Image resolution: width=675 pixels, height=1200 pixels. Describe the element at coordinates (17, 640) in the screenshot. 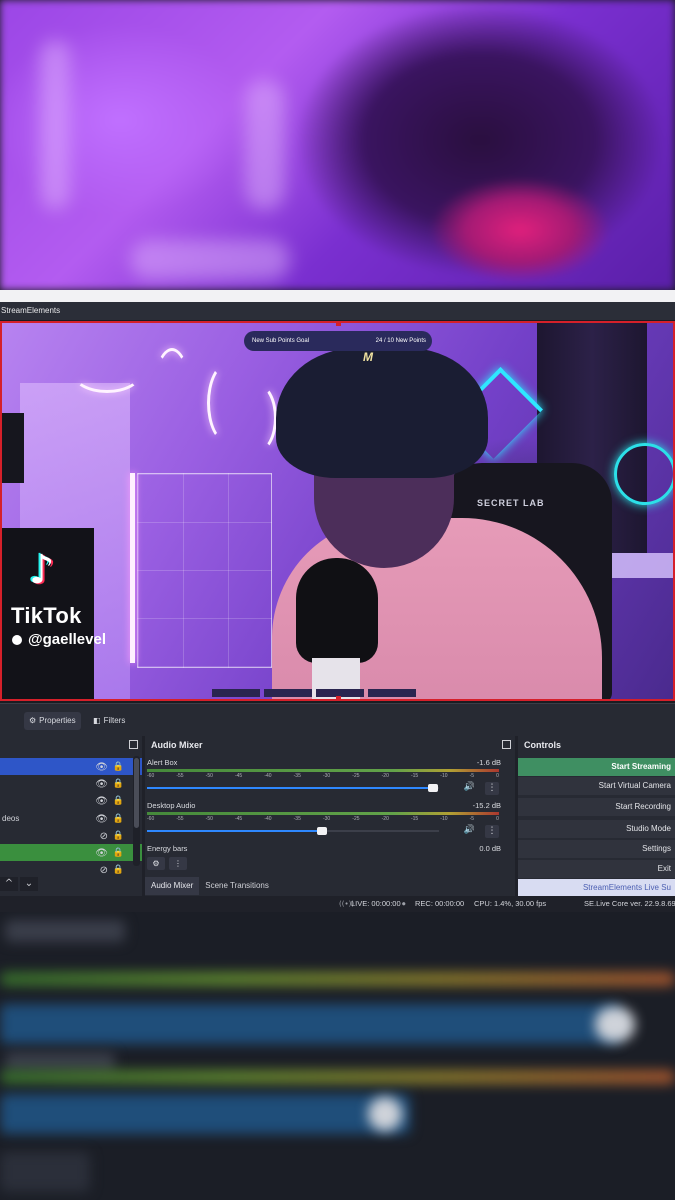

I see `user-icon` at that location.